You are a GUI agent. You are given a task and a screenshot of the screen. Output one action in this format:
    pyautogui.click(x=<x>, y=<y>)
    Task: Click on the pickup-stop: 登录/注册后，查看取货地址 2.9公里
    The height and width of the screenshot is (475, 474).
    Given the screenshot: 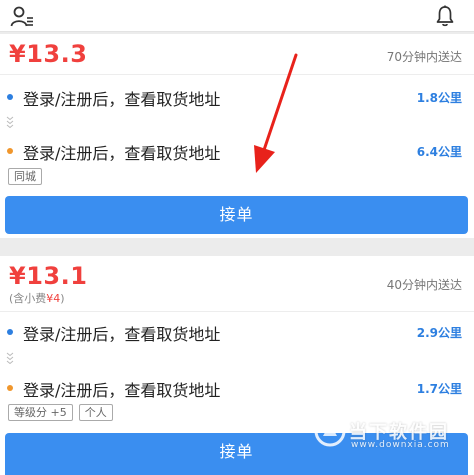 What is the action you would take?
    pyautogui.click(x=237, y=332)
    